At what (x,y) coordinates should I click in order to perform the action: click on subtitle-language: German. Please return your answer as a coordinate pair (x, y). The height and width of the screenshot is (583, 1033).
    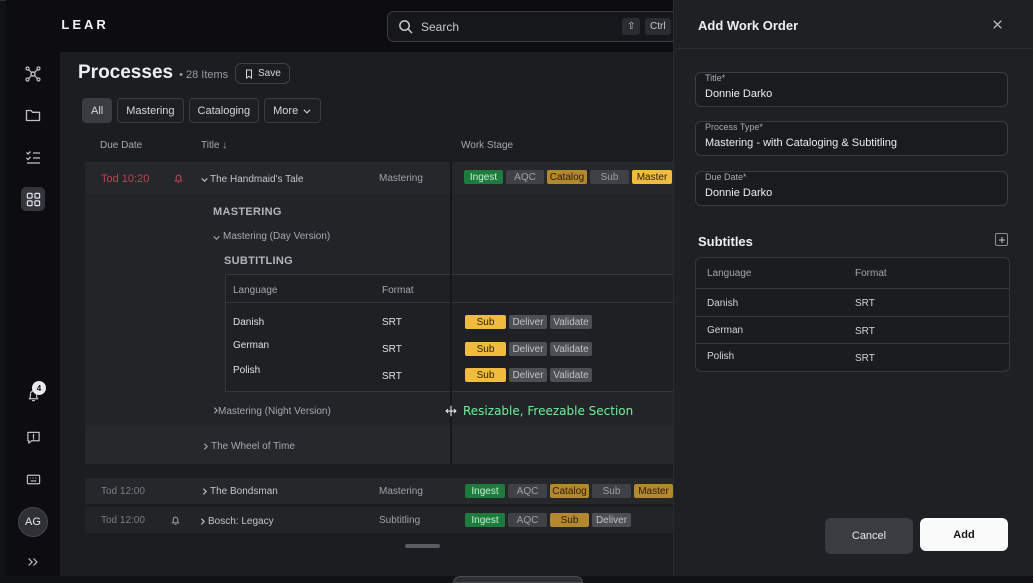
    Looking at the image, I should click on (725, 330).